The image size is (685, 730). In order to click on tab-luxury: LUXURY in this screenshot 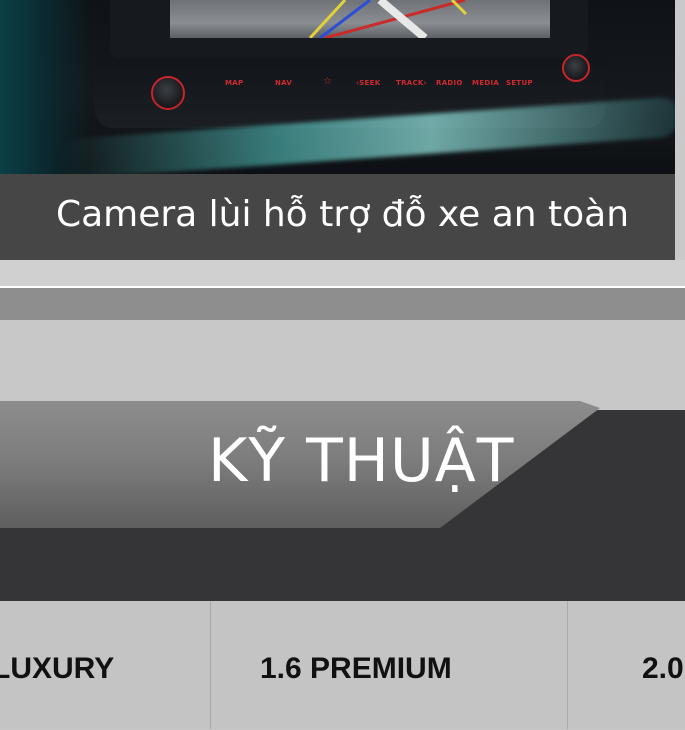, I will do `click(57, 669)`.